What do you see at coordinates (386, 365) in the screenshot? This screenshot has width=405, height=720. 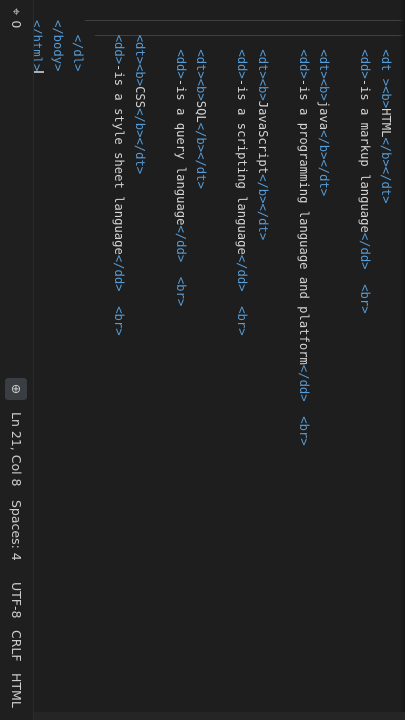 I see `code-line: <dt ><b>HTML</b></dt>` at bounding box center [386, 365].